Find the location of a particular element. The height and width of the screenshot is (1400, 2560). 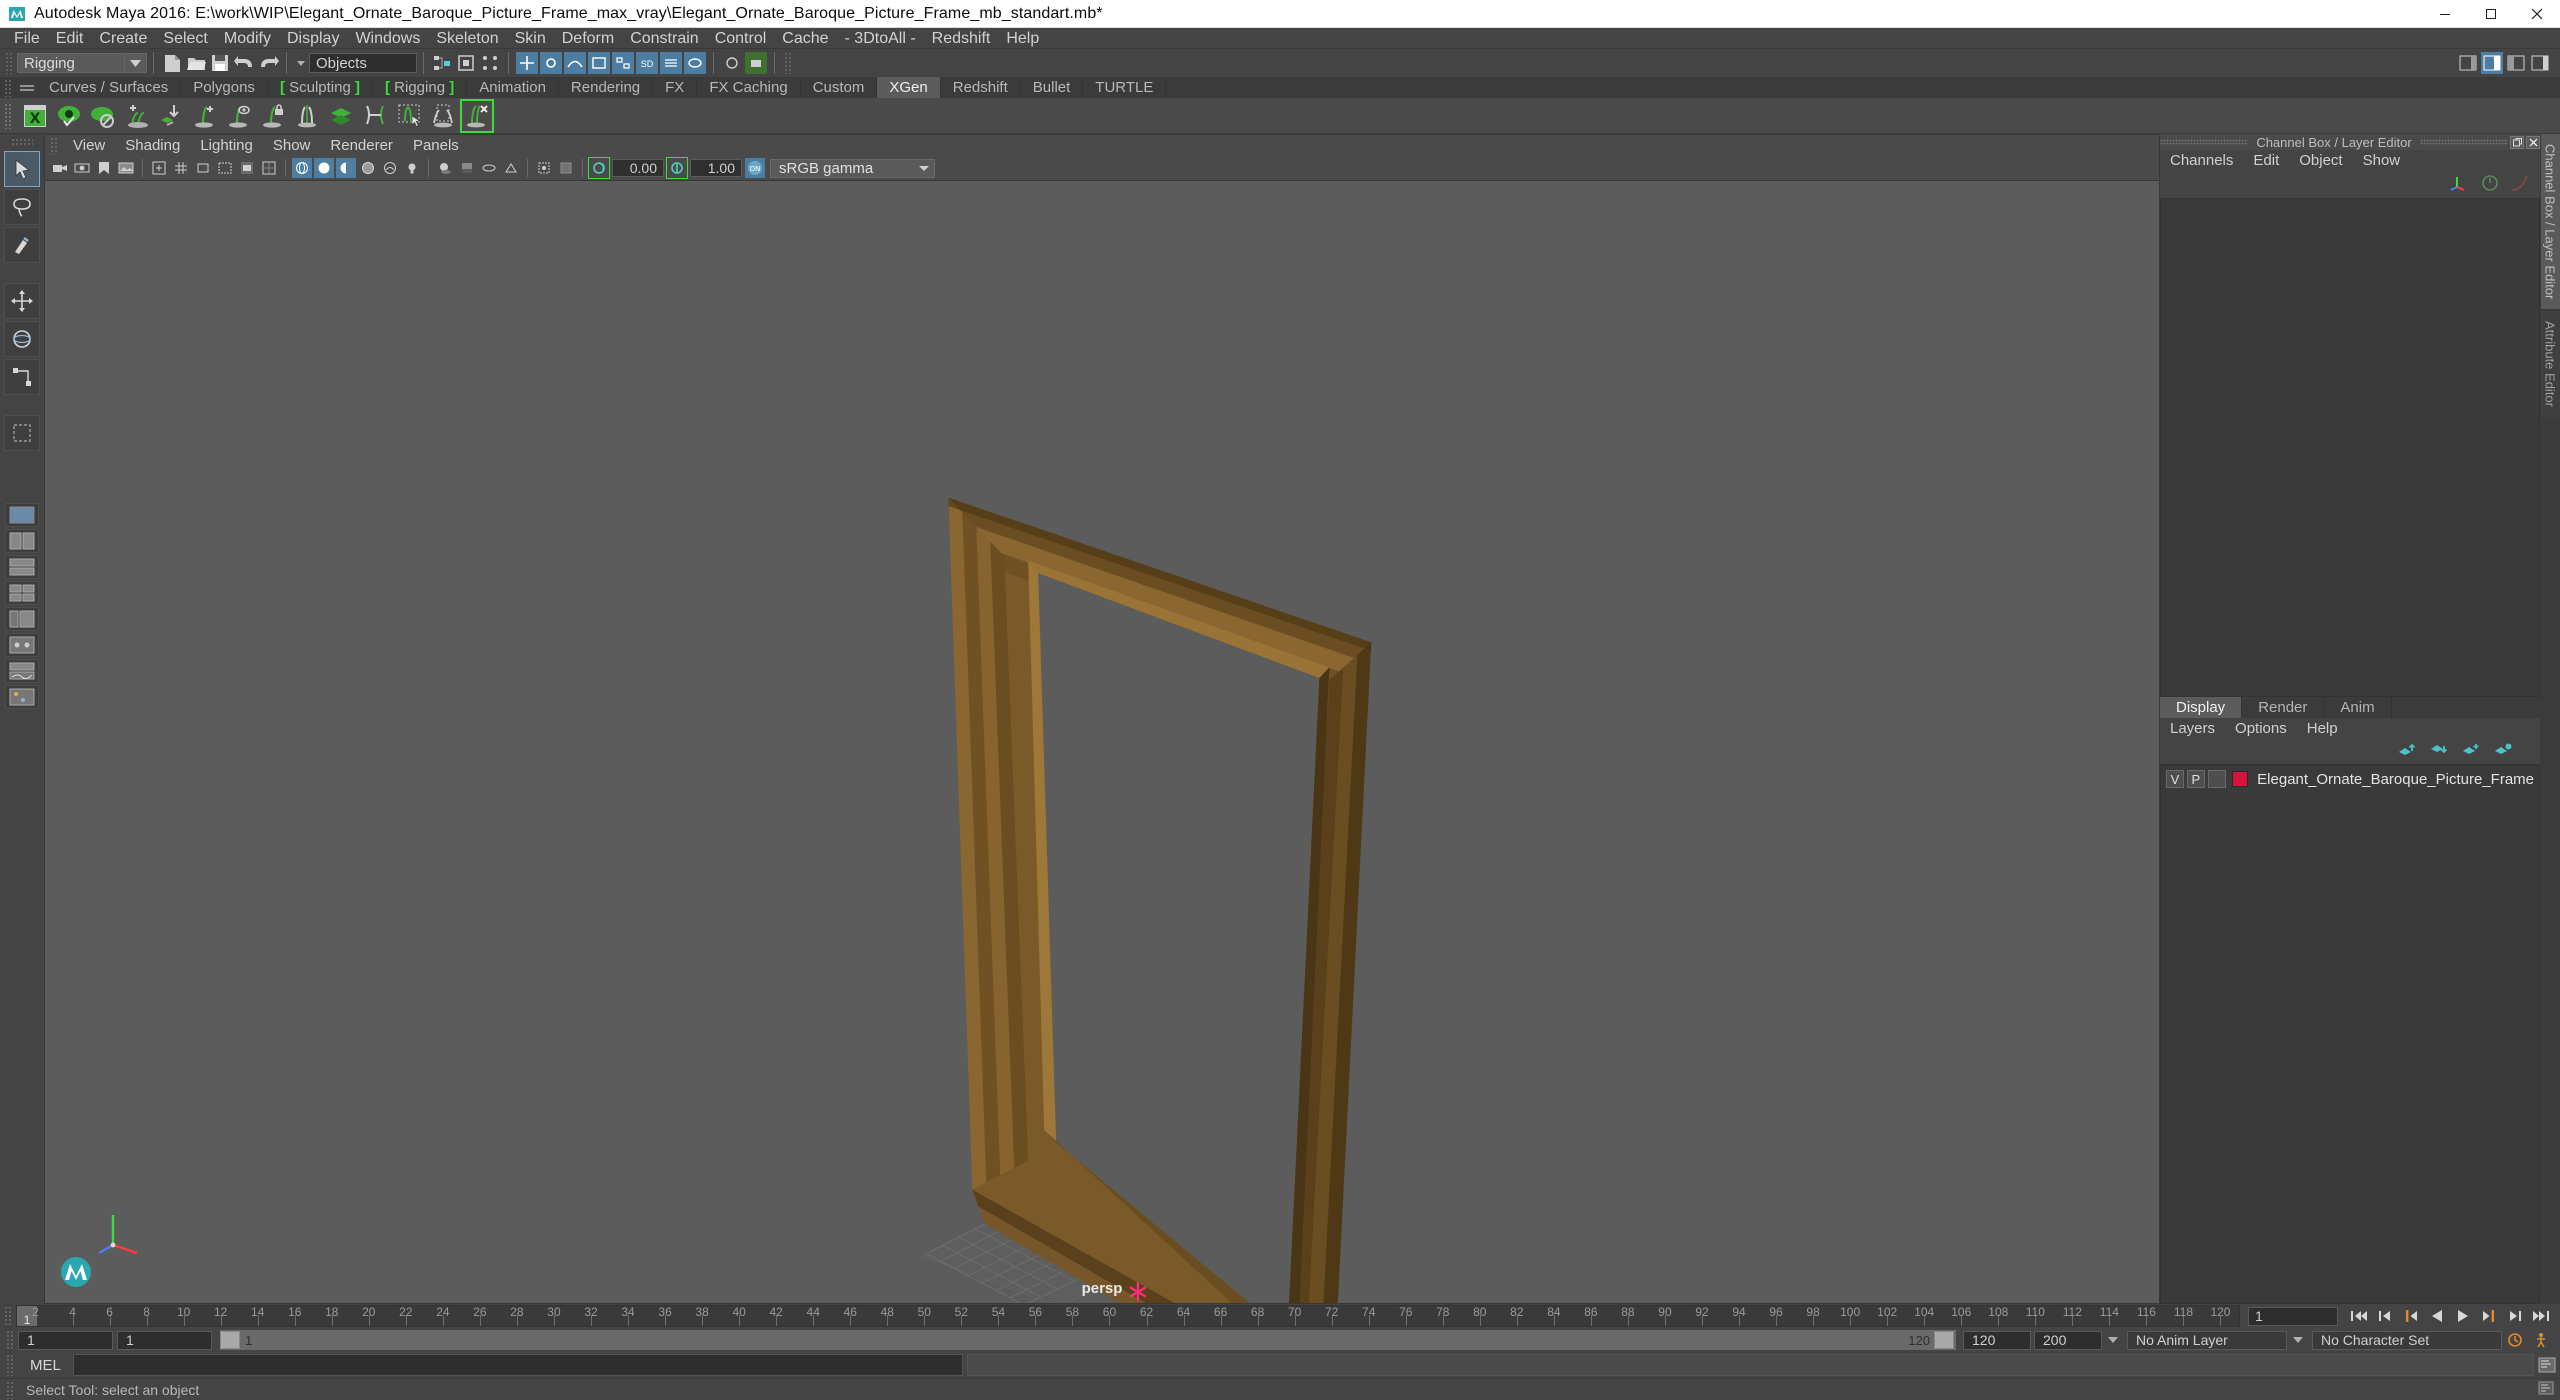

shelf-icons-grip is located at coordinates (8, 115).